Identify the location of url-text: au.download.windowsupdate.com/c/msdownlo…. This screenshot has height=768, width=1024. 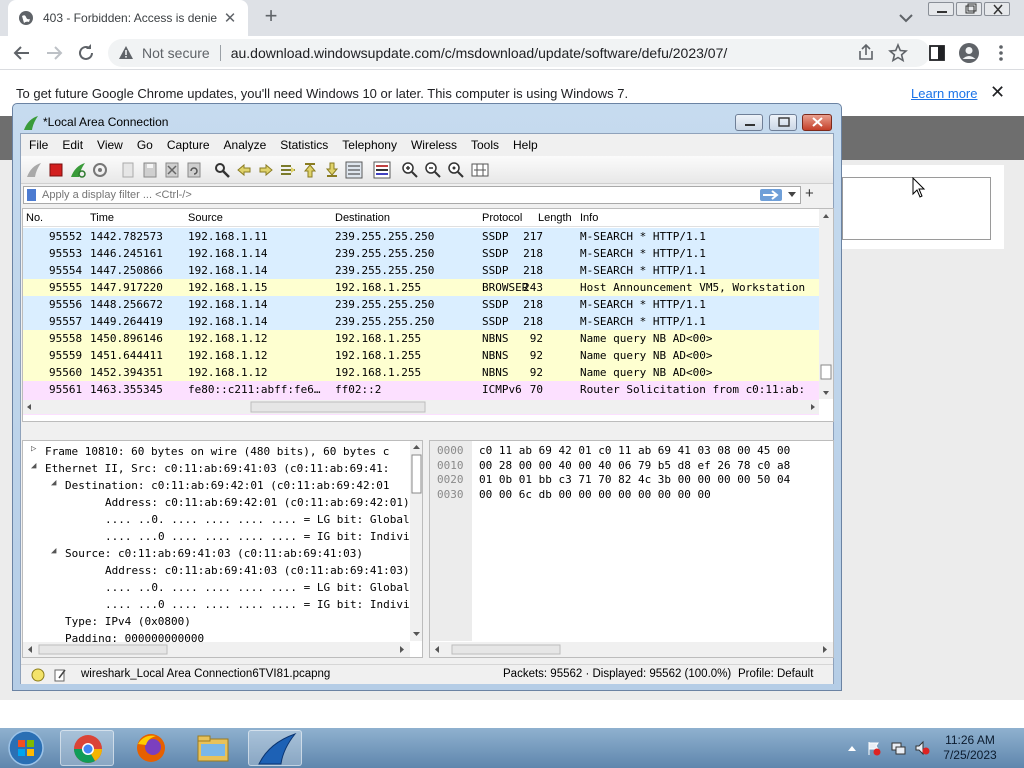
(479, 53).